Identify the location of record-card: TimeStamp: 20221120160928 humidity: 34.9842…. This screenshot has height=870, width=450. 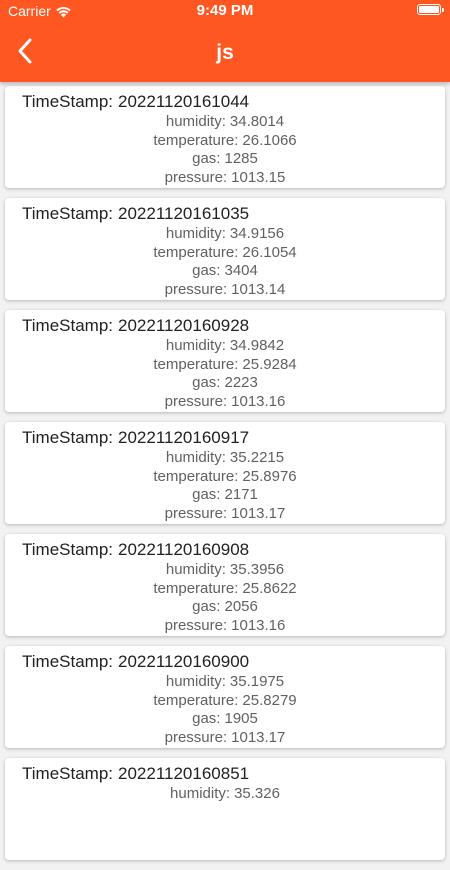
(225, 361).